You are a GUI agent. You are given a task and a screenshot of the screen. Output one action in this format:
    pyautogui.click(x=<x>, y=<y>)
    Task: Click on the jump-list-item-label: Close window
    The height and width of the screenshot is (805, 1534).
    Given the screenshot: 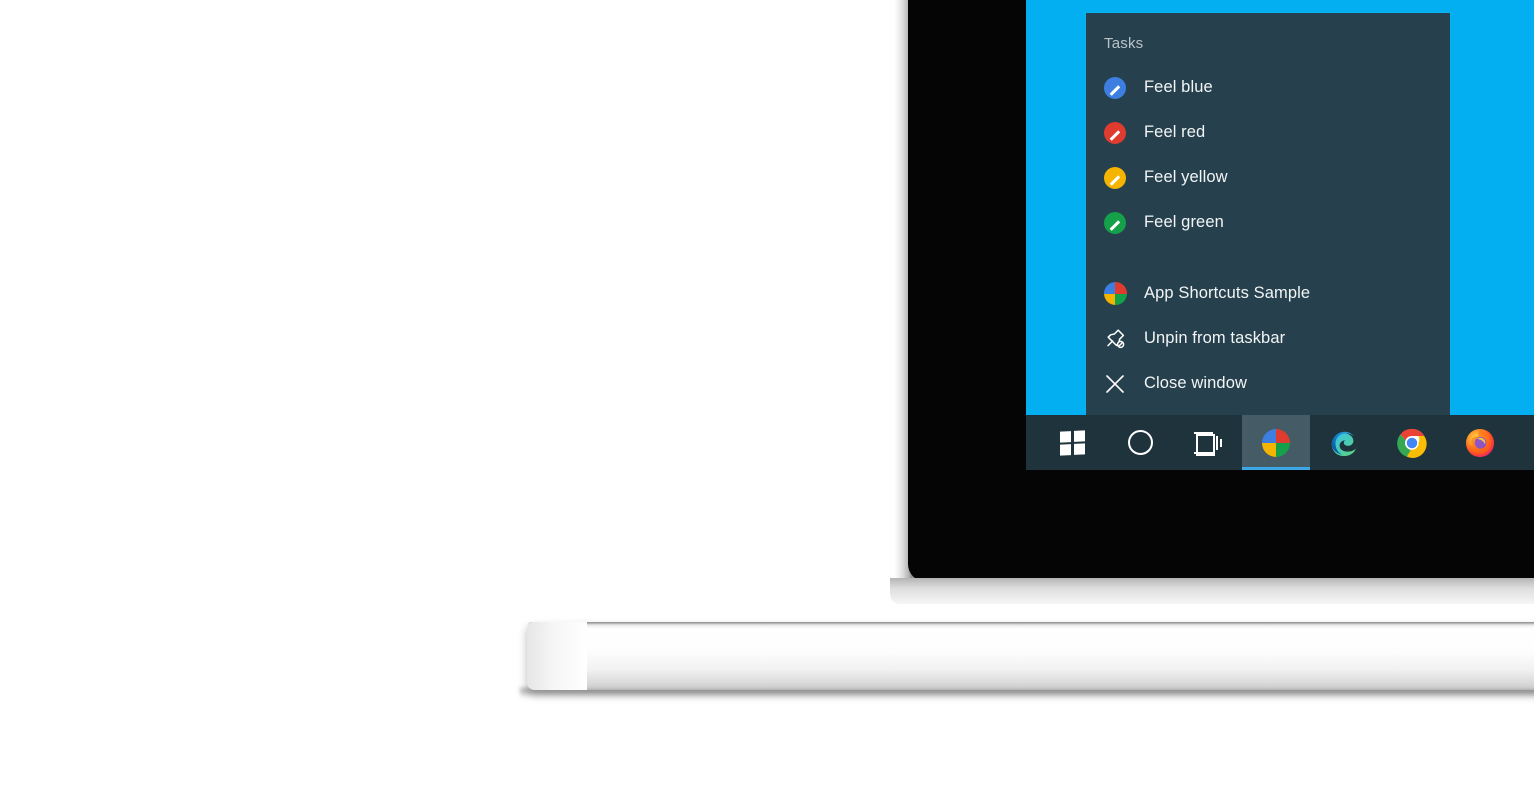 What is the action you would take?
    pyautogui.click(x=1195, y=383)
    